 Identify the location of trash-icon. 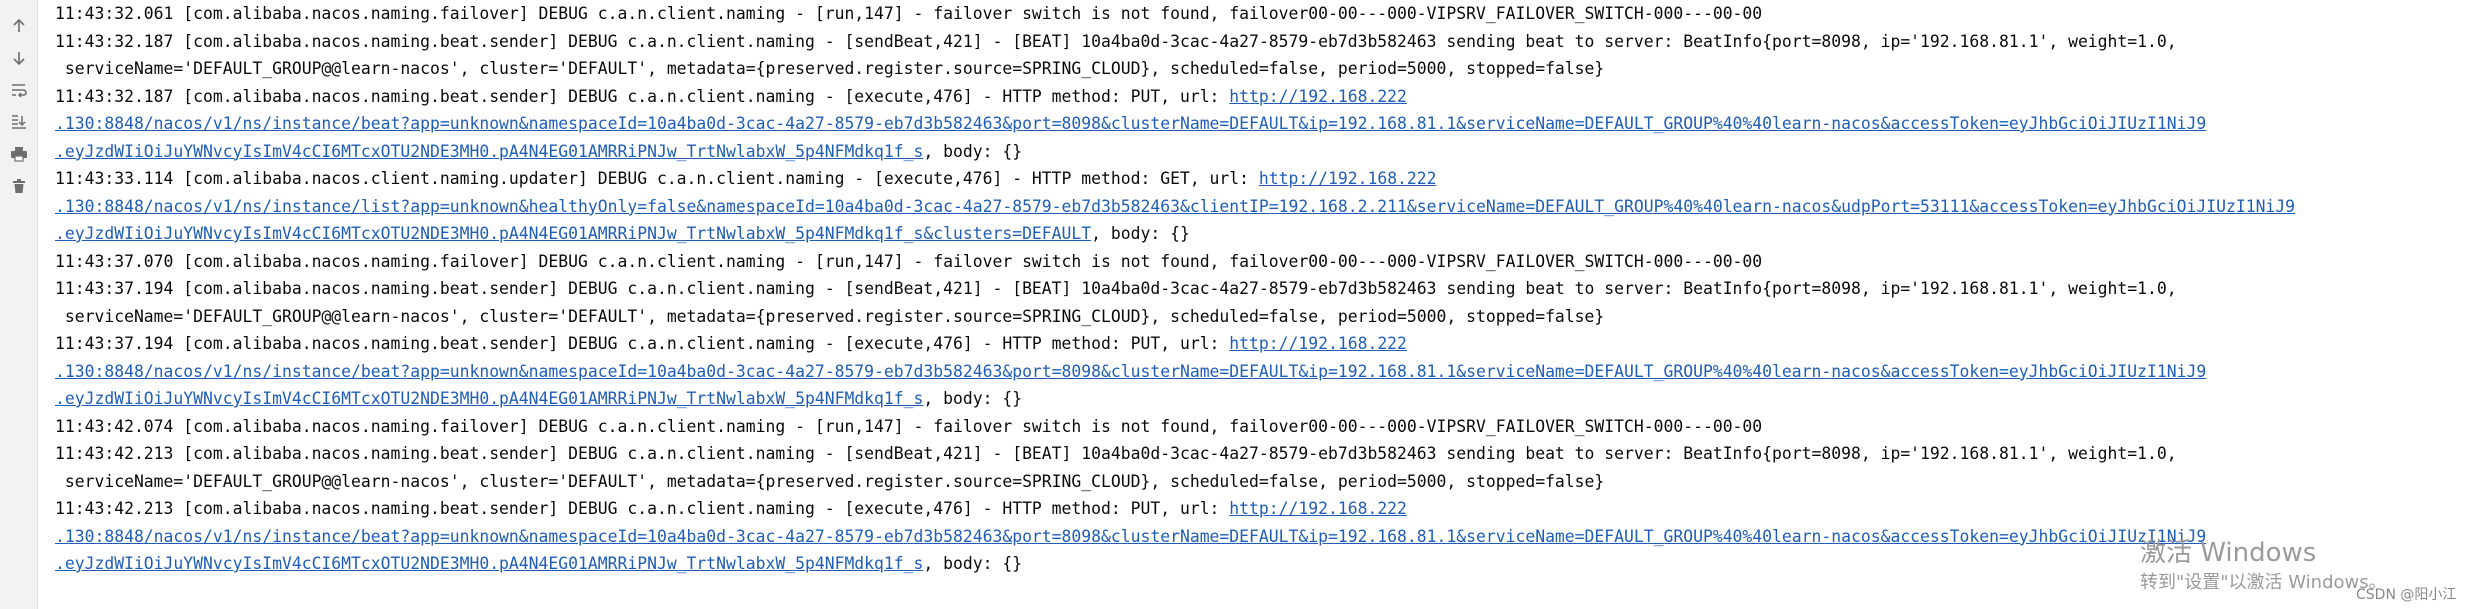
(19, 186).